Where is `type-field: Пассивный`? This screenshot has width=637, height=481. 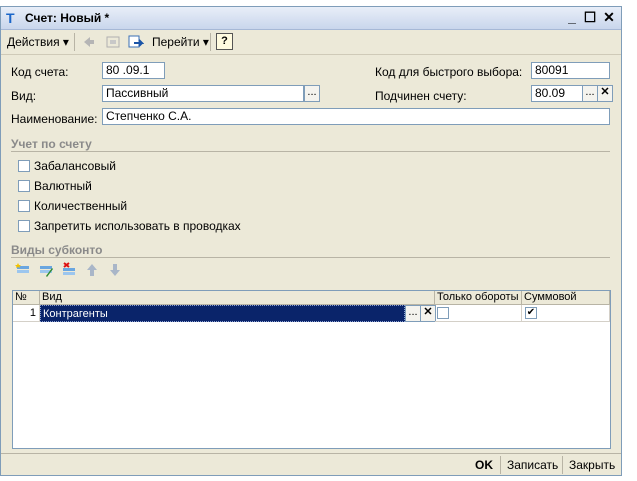
type-field: Пассивный is located at coordinates (203, 93).